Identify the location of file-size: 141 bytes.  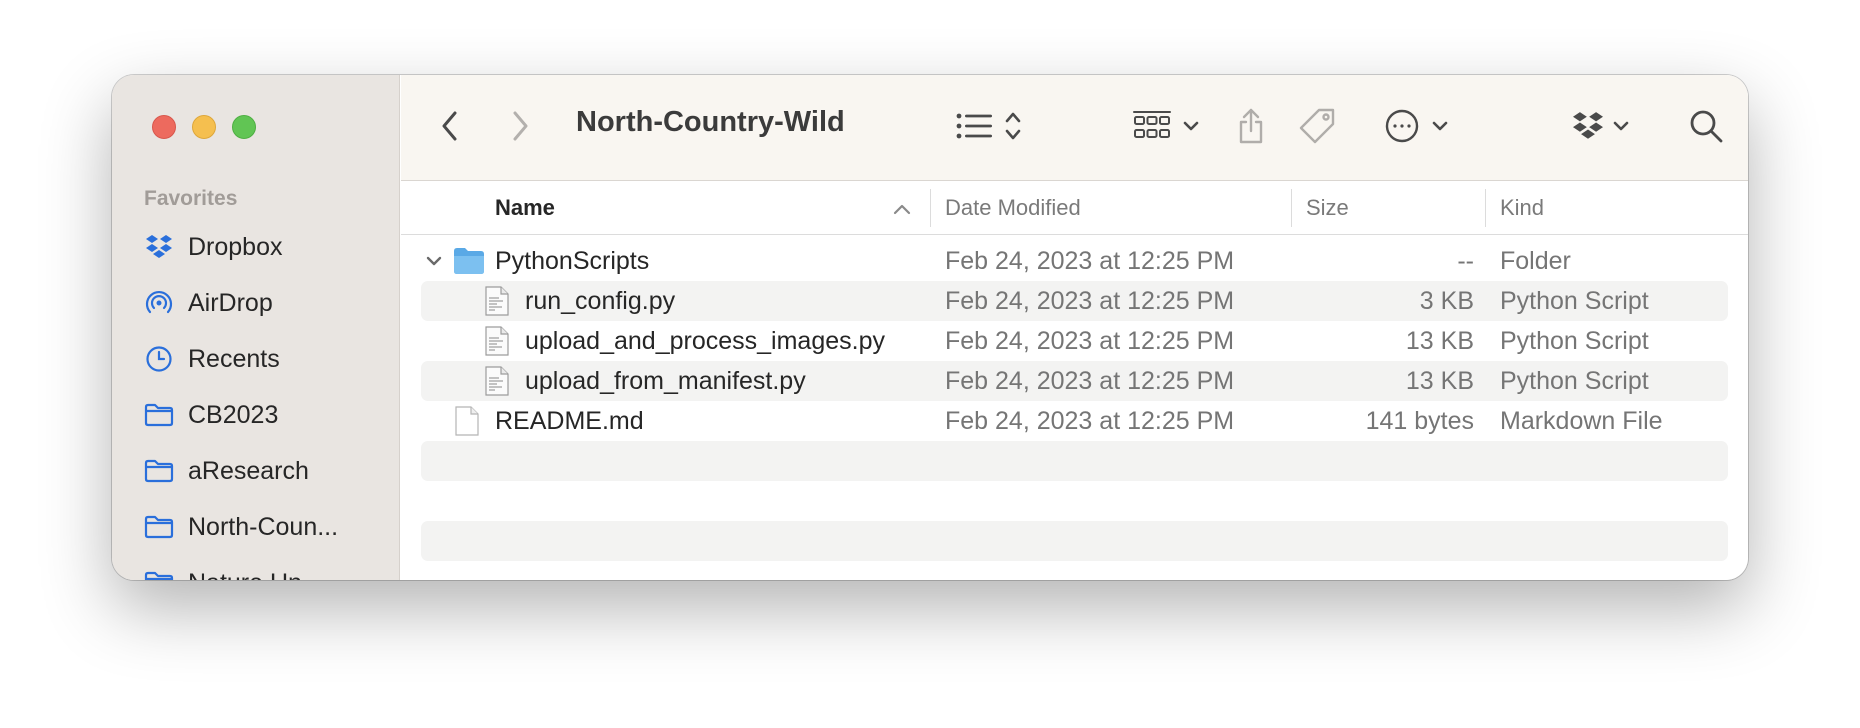
(1419, 420).